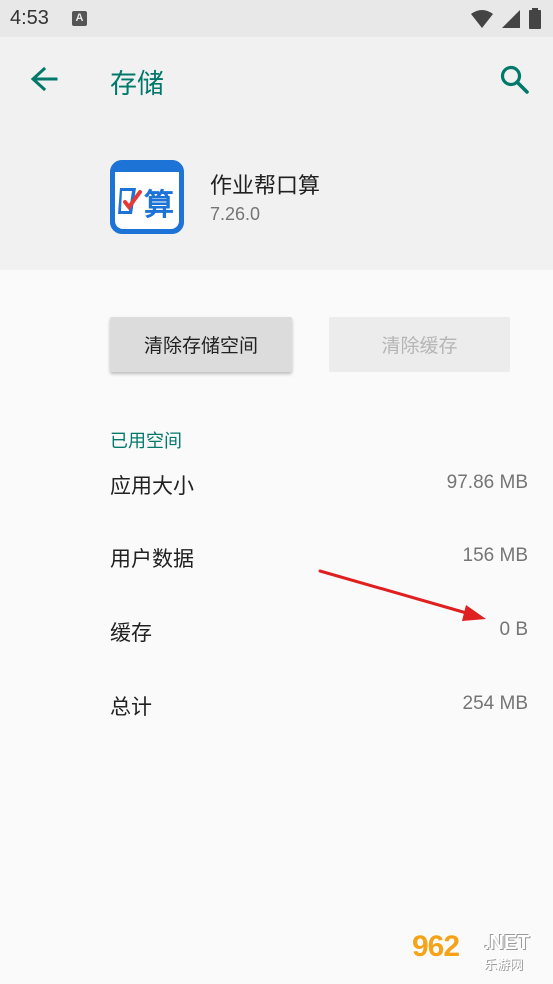 The image size is (553, 984). I want to click on app-version: 7.26.0, so click(235, 214).